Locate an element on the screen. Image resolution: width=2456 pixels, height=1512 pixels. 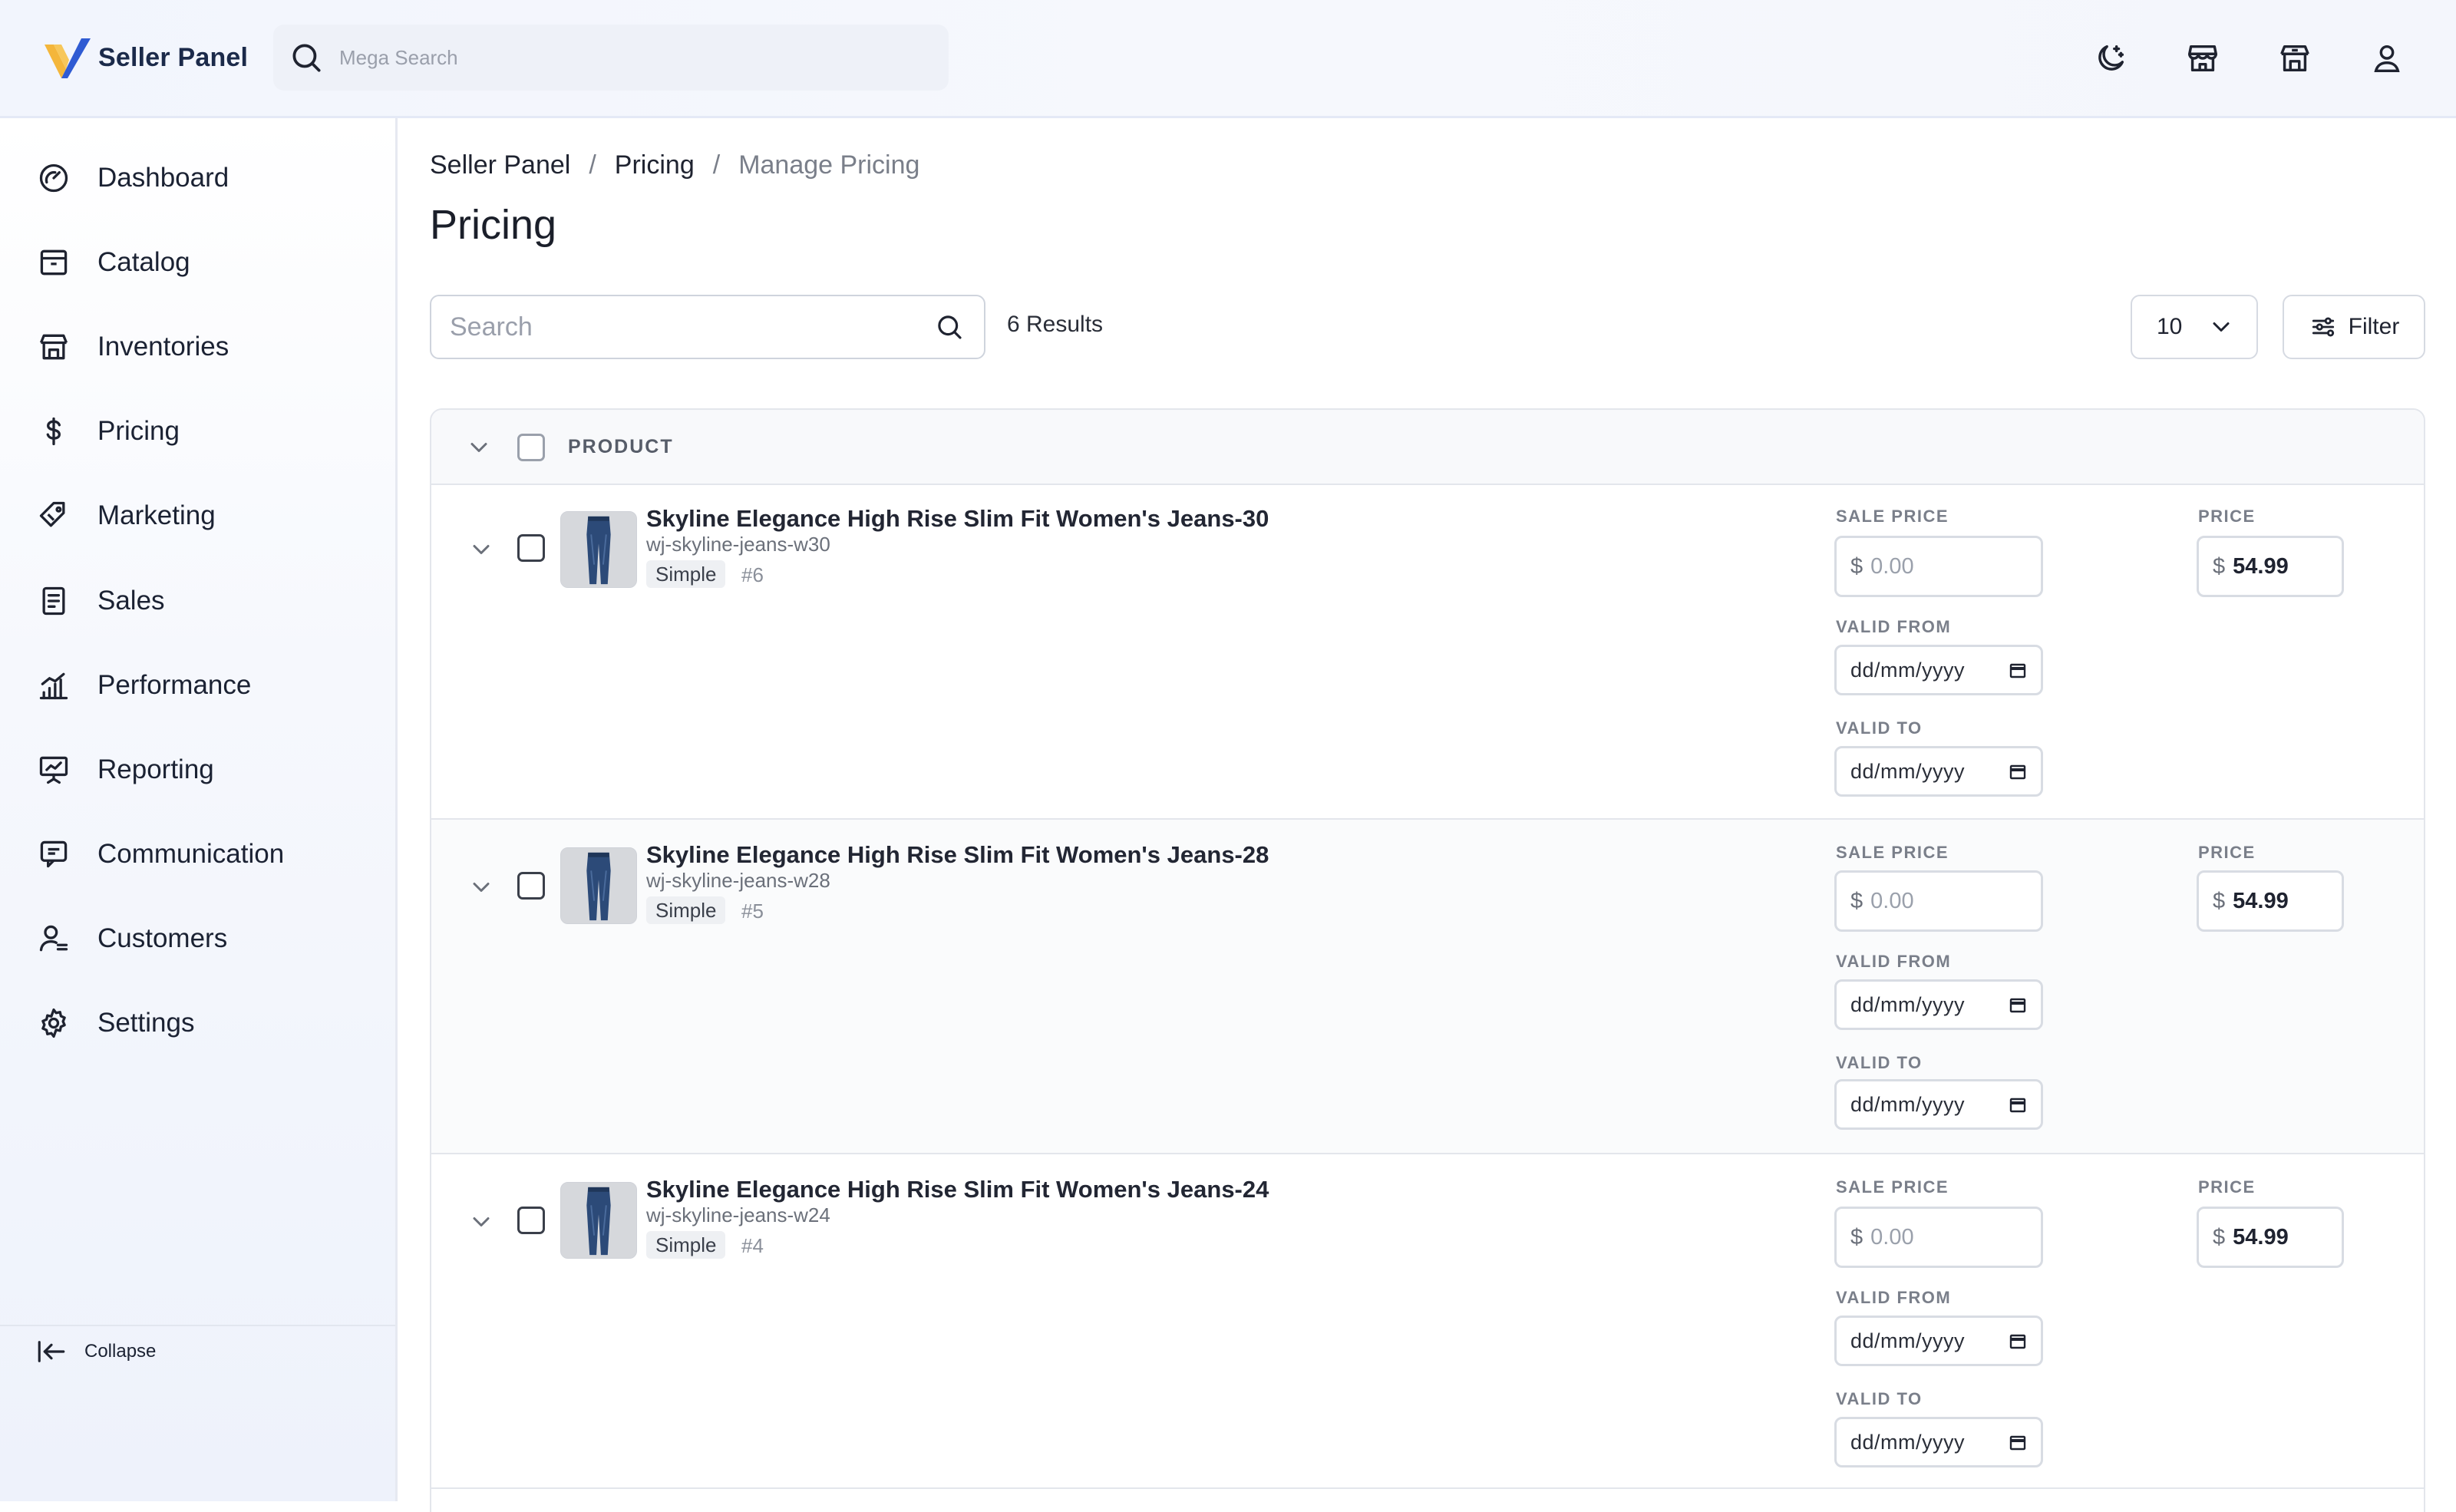
mega-search-bar is located at coordinates (611, 58).